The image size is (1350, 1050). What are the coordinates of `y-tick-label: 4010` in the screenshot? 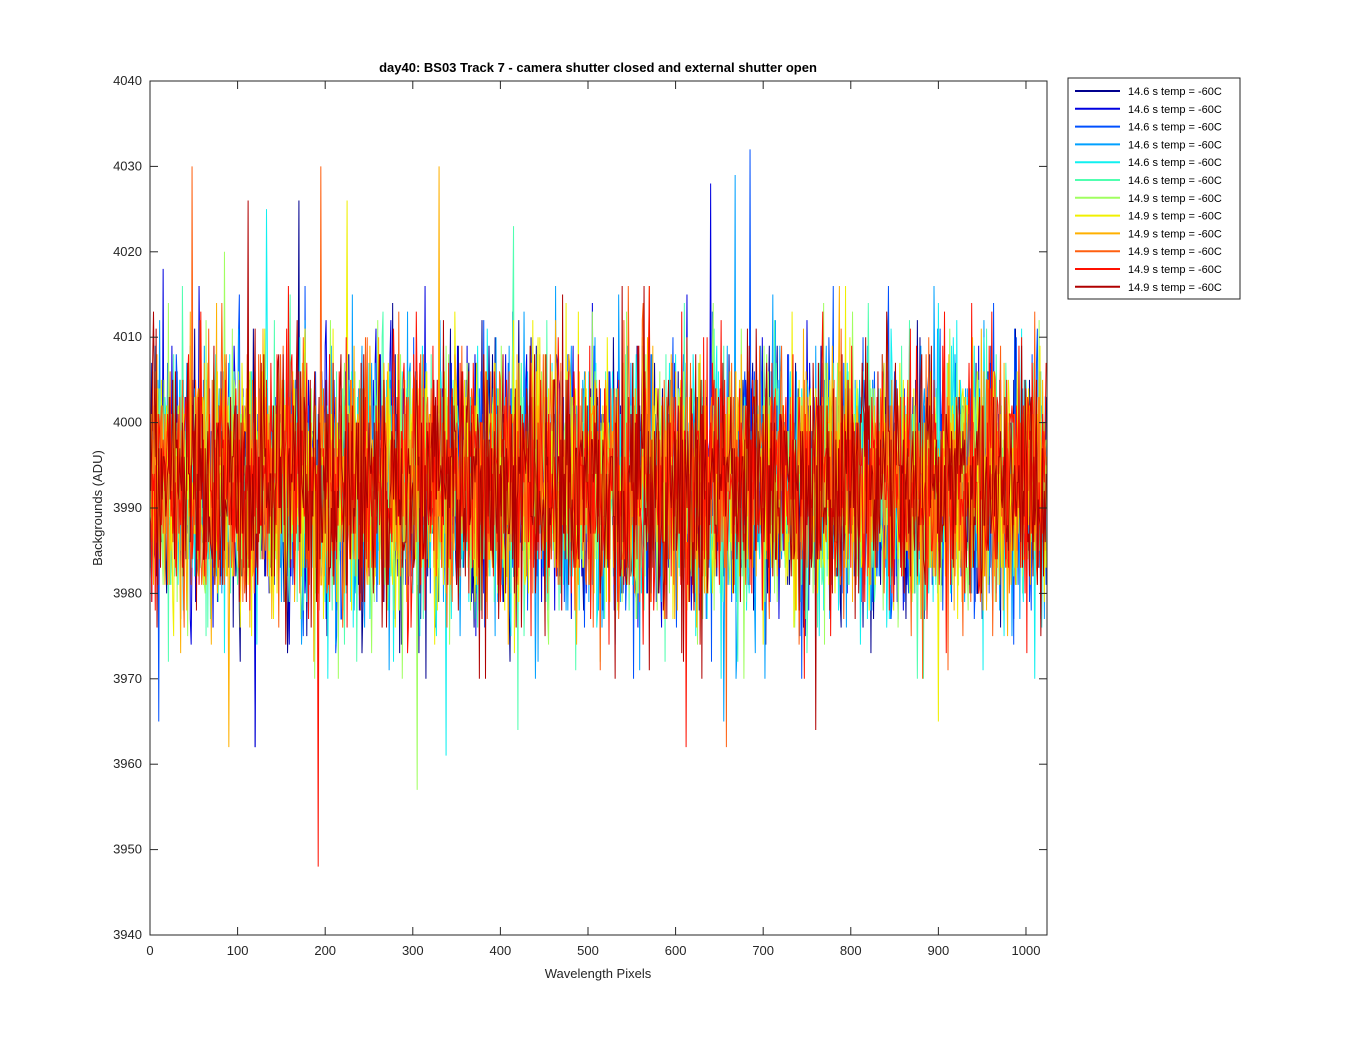 It's located at (127, 336).